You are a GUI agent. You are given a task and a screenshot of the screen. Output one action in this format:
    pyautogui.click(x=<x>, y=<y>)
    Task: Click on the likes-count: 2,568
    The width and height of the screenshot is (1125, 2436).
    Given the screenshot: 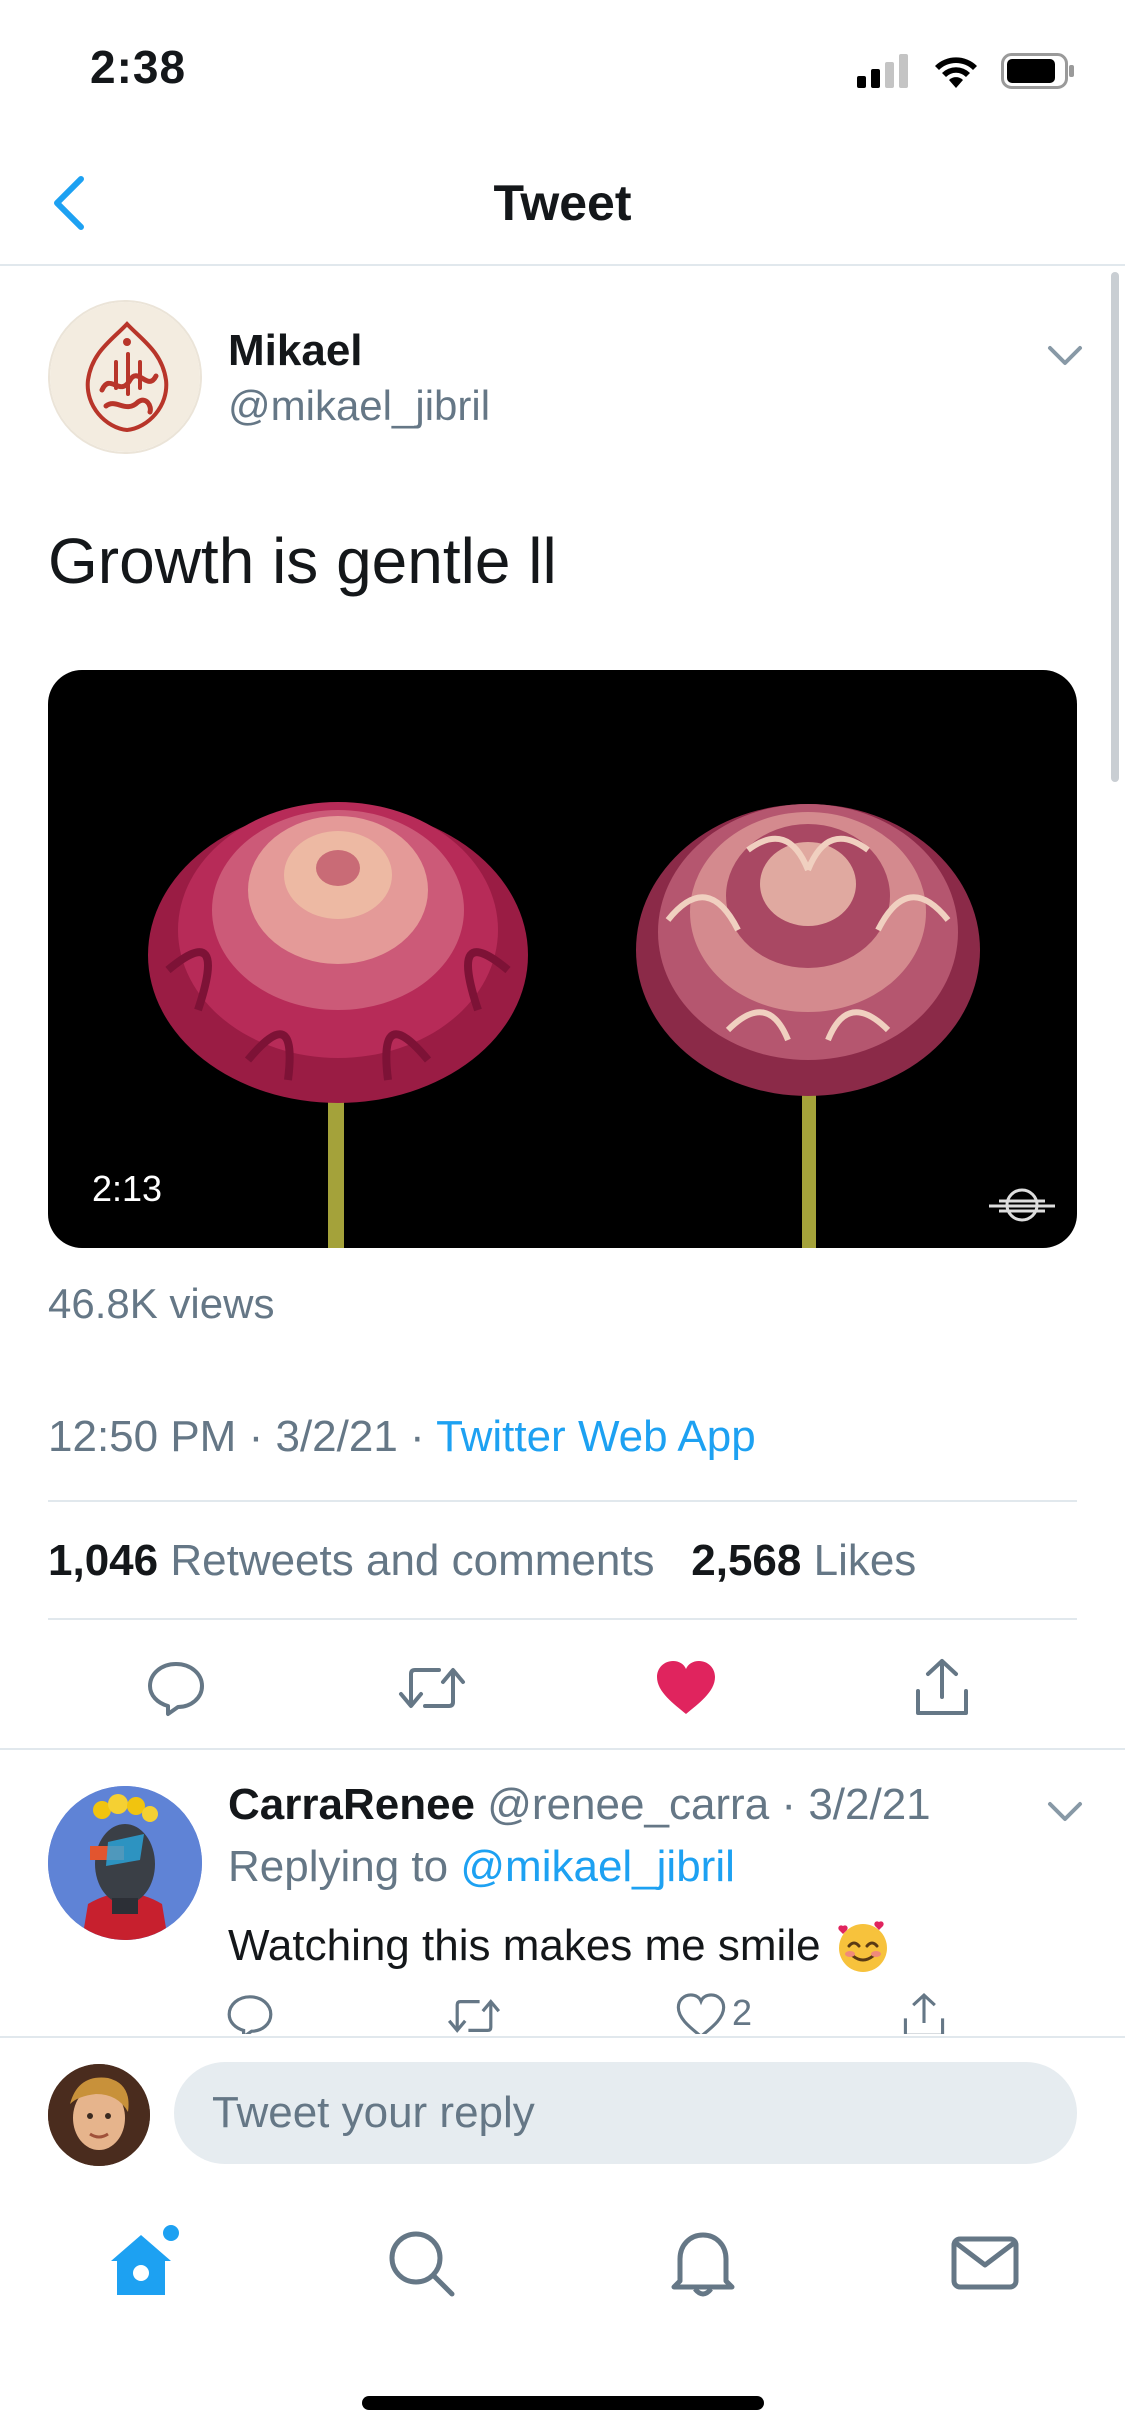 What is the action you would take?
    pyautogui.click(x=746, y=1560)
    